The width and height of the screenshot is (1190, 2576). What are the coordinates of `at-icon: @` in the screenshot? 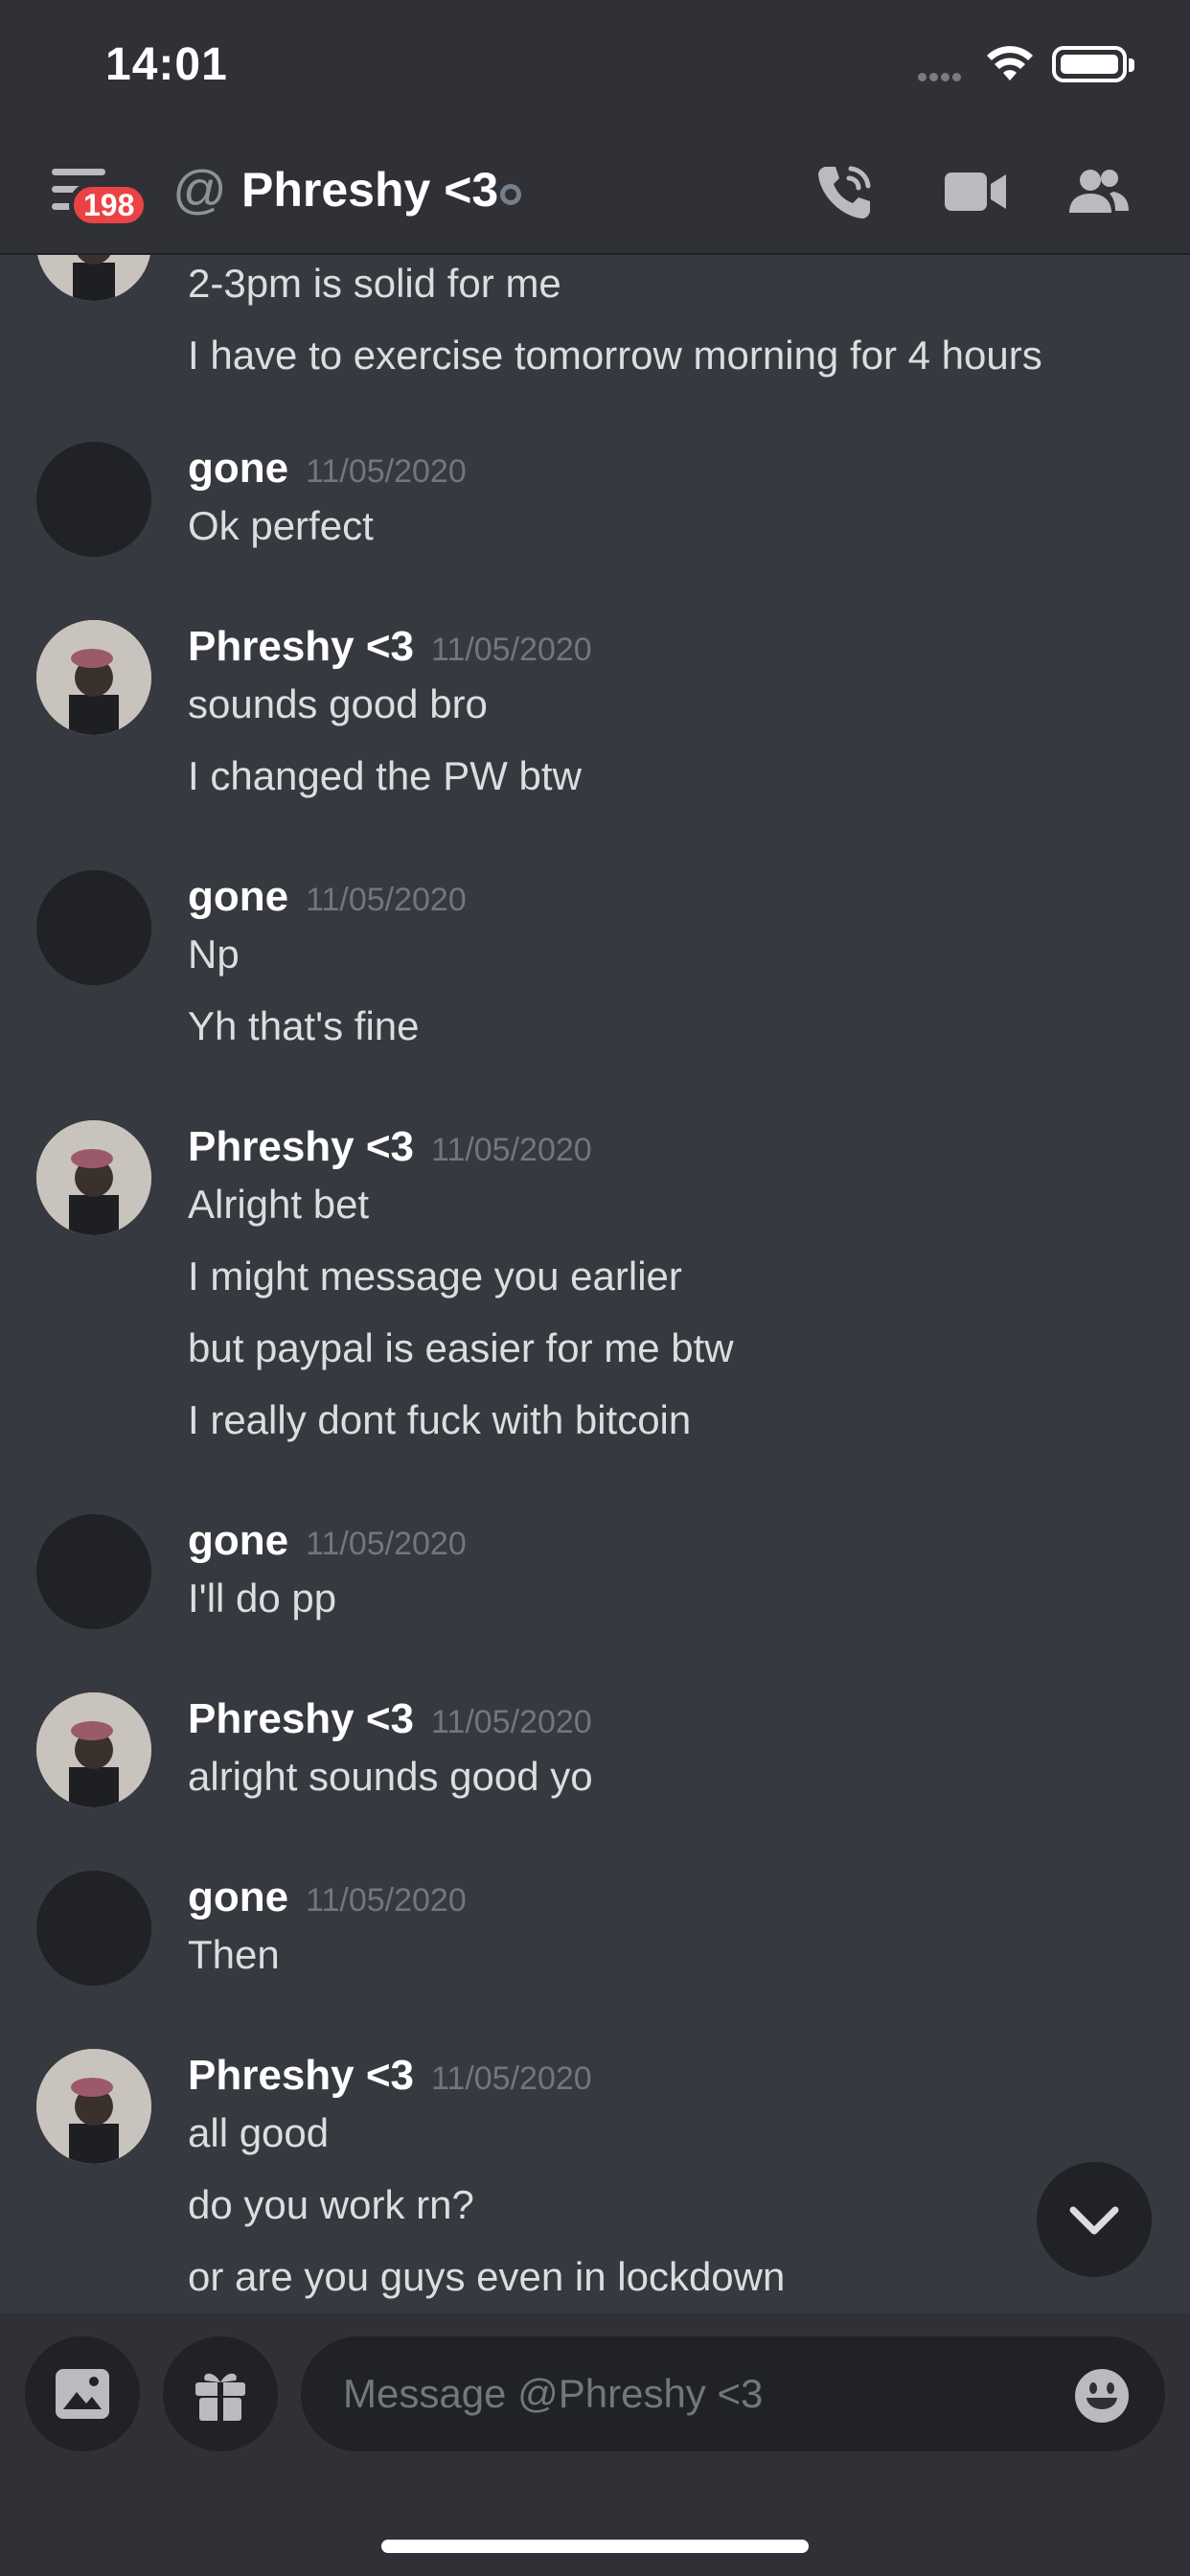 It's located at (199, 189).